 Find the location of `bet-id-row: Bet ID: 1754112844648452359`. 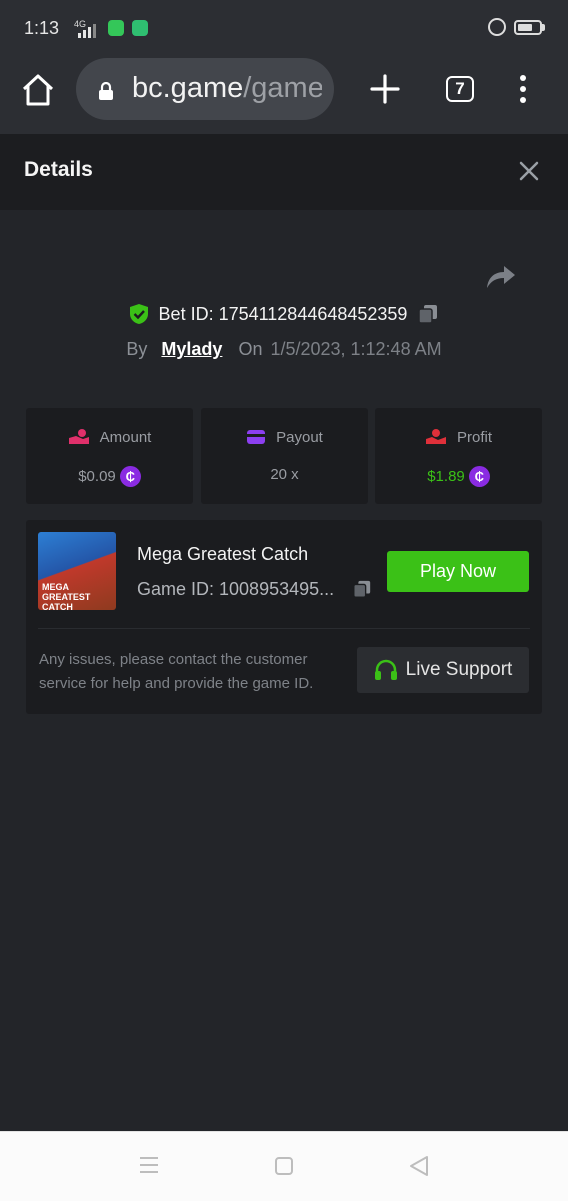

bet-id-row: Bet ID: 1754112844648452359 is located at coordinates (284, 314).